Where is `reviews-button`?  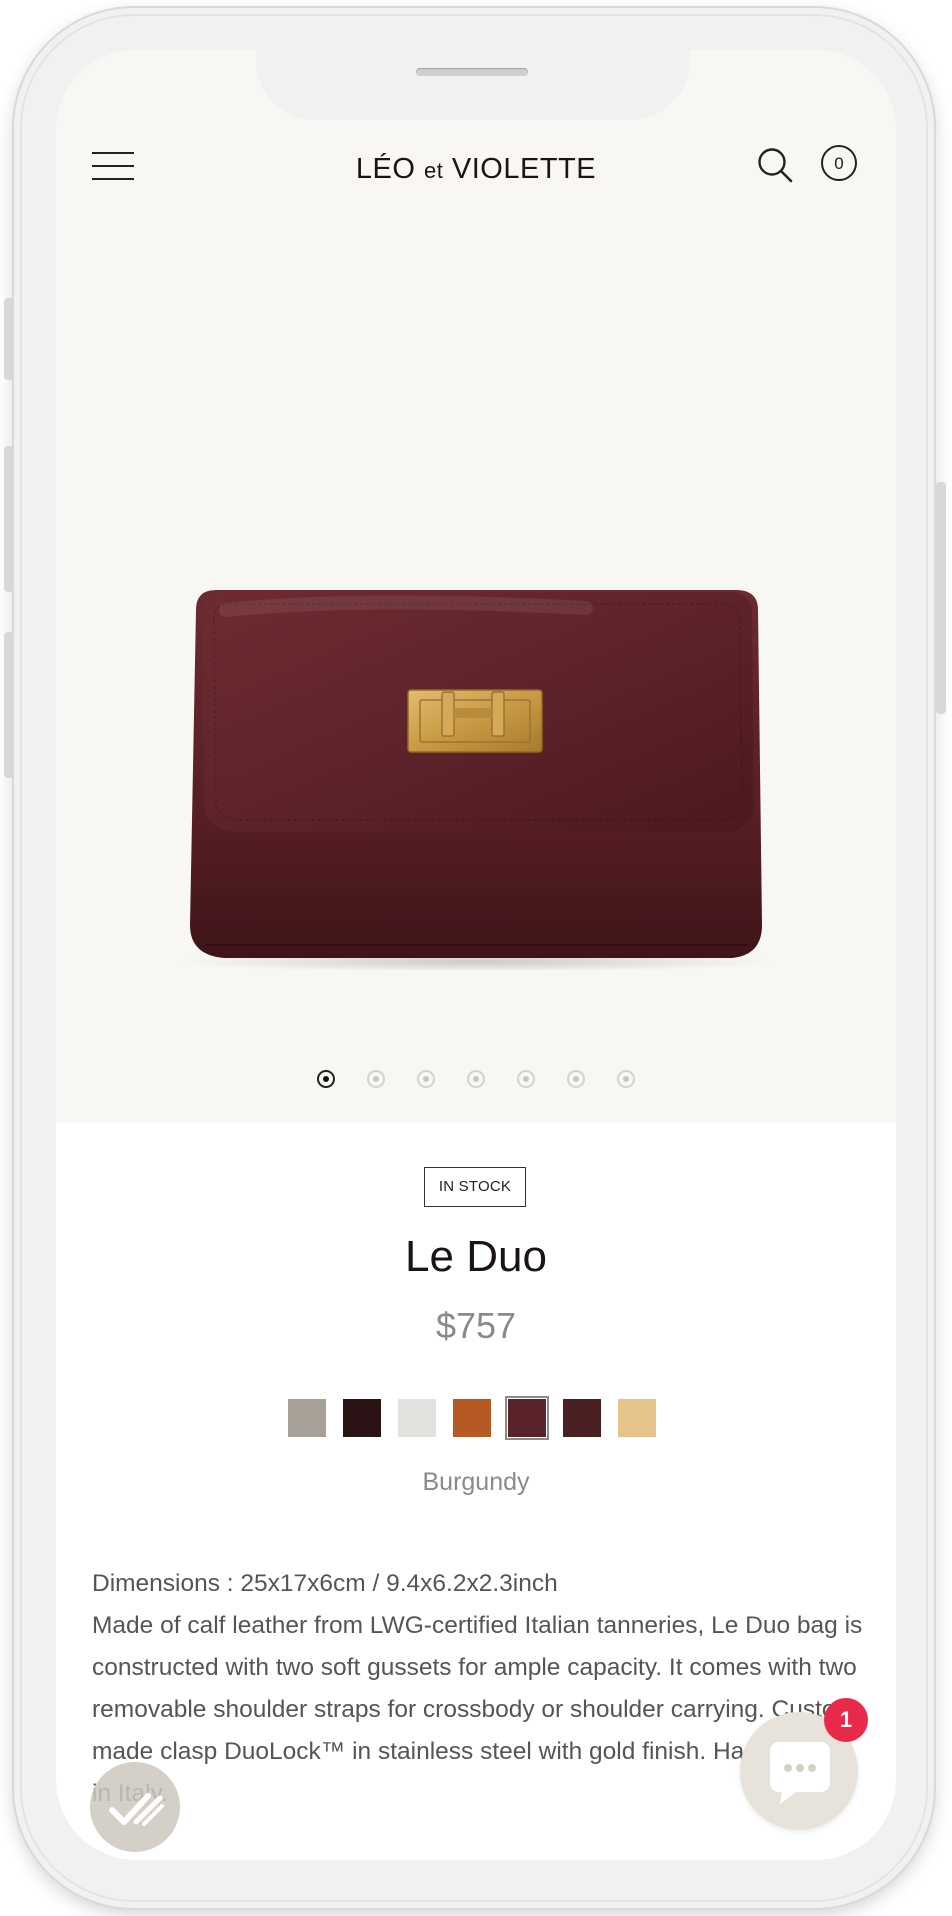
reviews-button is located at coordinates (135, 1807).